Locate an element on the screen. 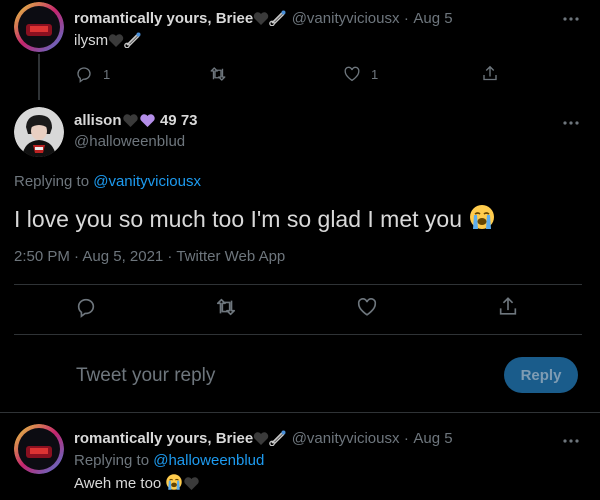 The image size is (600, 500). replying-to: Replying to @halloweenblud is located at coordinates (169, 460).